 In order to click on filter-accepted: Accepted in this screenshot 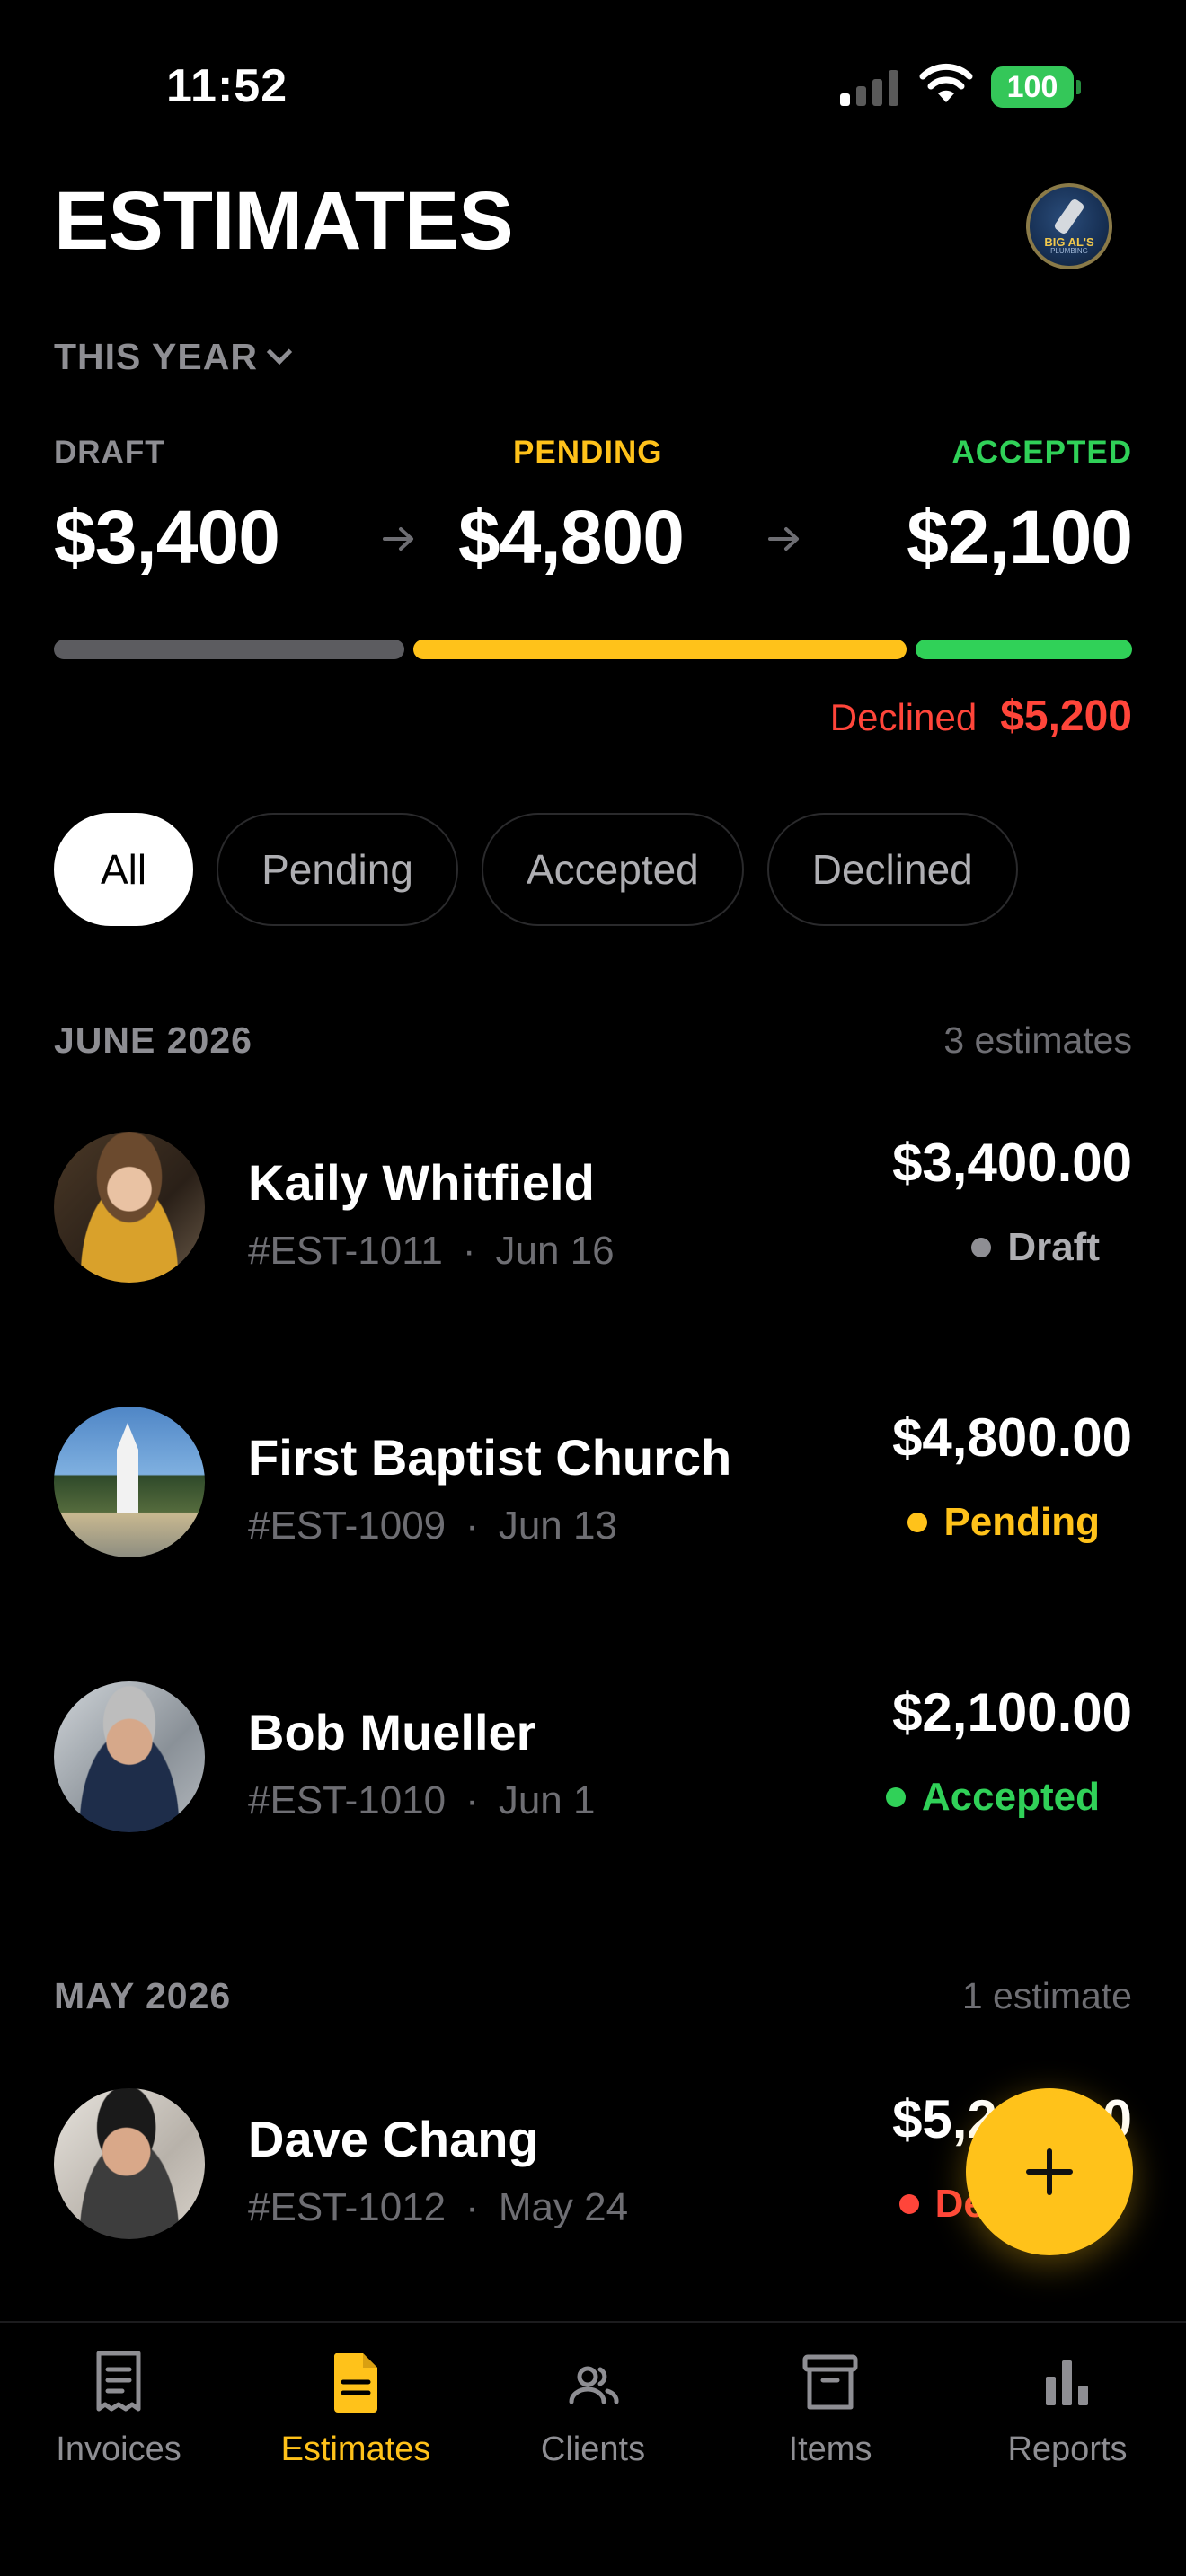, I will do `click(612, 869)`.